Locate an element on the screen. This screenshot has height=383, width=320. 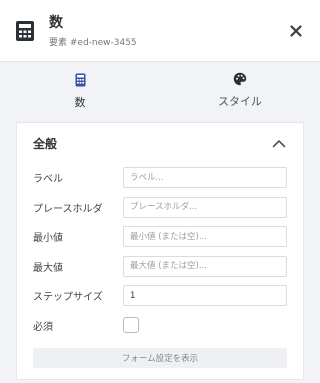
field-required-label: 必須 is located at coordinates (43, 327).